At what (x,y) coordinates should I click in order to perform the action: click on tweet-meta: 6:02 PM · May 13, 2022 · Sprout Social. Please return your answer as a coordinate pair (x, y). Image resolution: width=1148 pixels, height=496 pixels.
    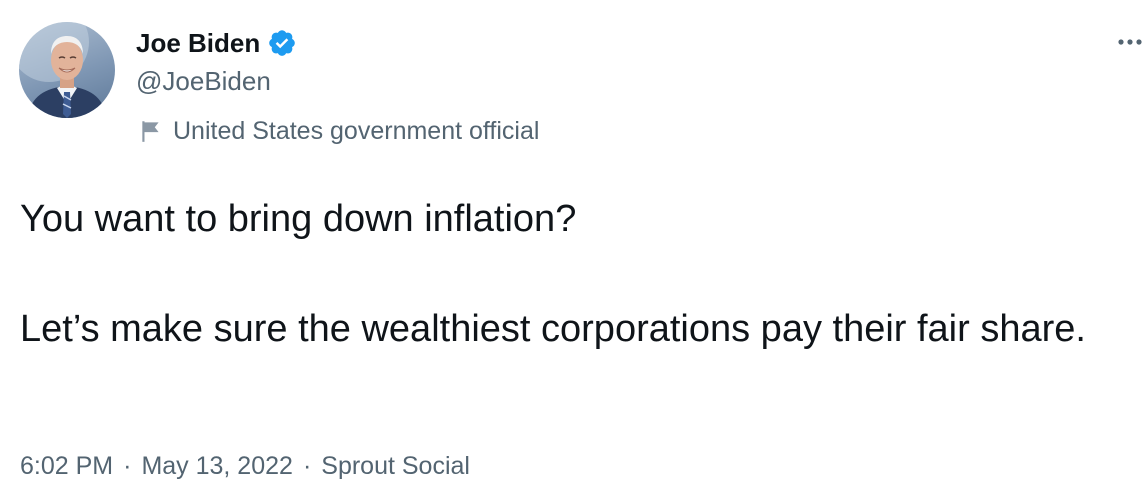
    Looking at the image, I should click on (245, 466).